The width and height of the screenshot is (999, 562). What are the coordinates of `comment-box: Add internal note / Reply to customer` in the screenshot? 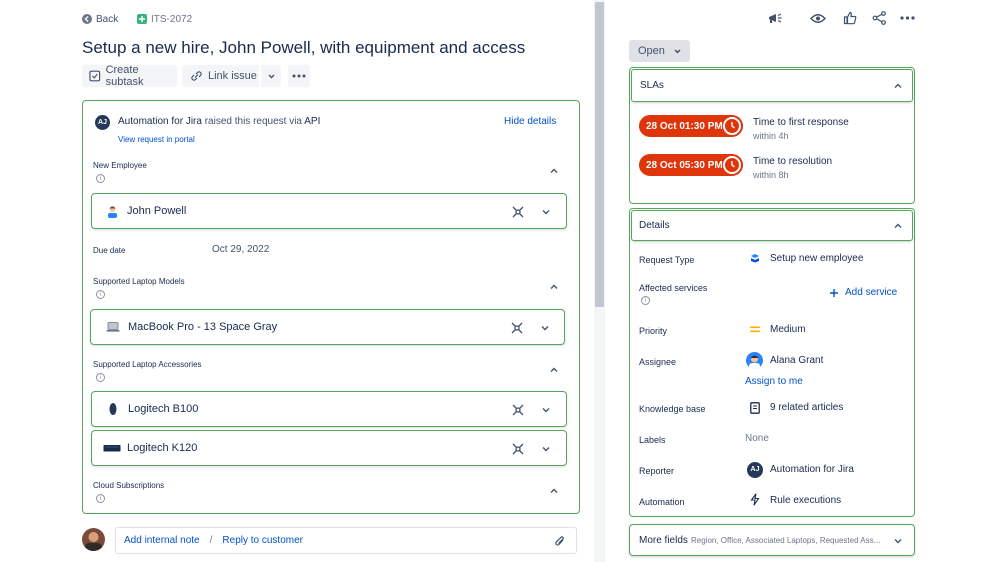 It's located at (346, 540).